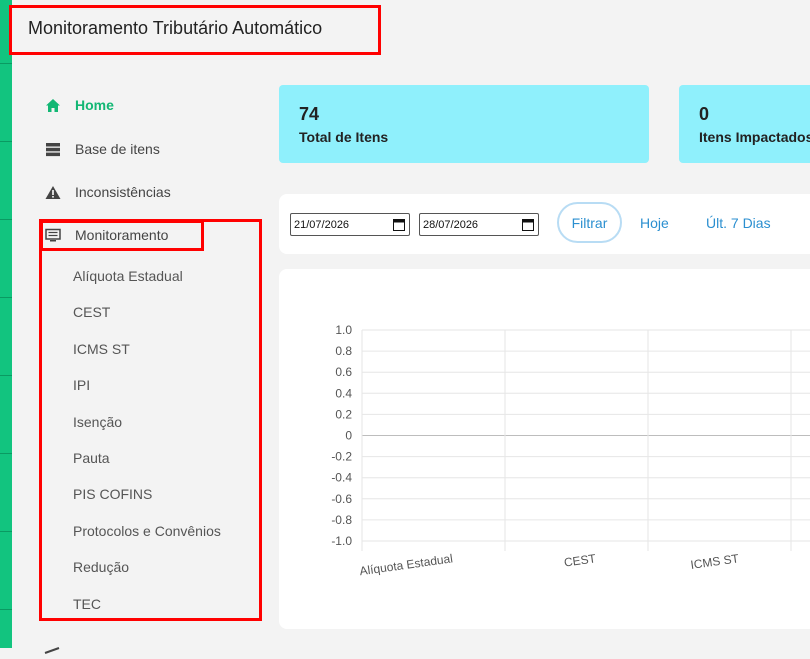 The image size is (810, 659). I want to click on sidebar-next-item-icon, so click(52, 650).